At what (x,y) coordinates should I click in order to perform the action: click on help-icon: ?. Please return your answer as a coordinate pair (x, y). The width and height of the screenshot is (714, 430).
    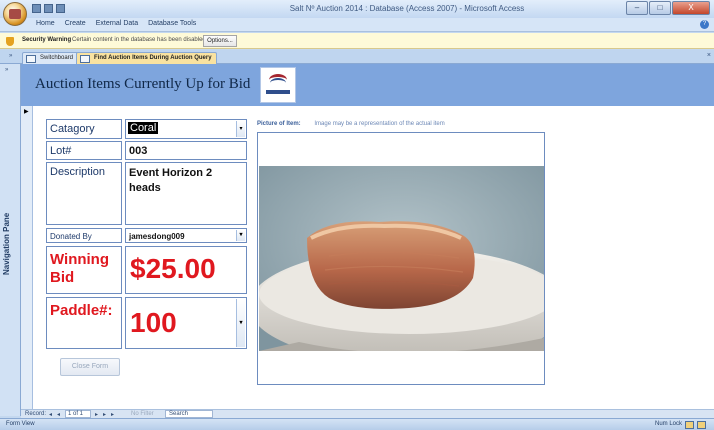
    Looking at the image, I should click on (704, 24).